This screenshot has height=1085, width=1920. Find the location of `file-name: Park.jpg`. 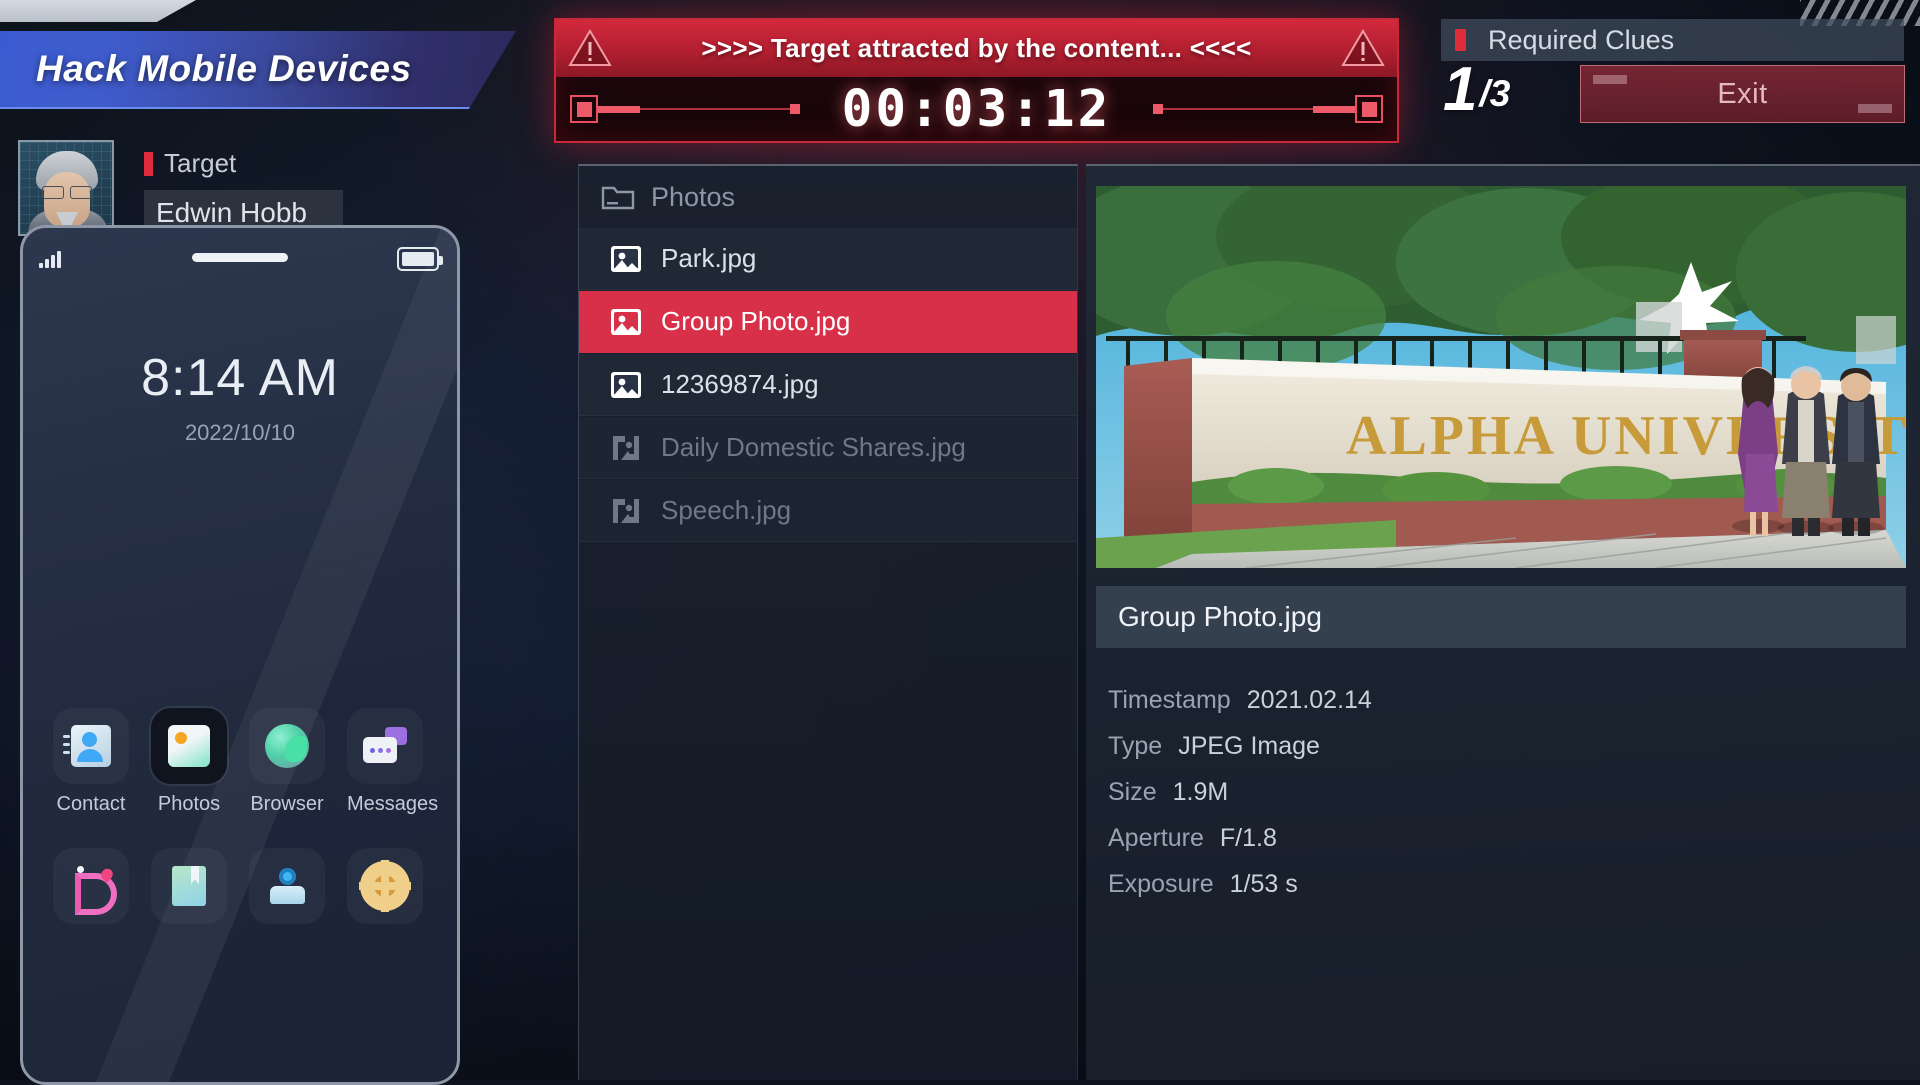

file-name: Park.jpg is located at coordinates (709, 258).